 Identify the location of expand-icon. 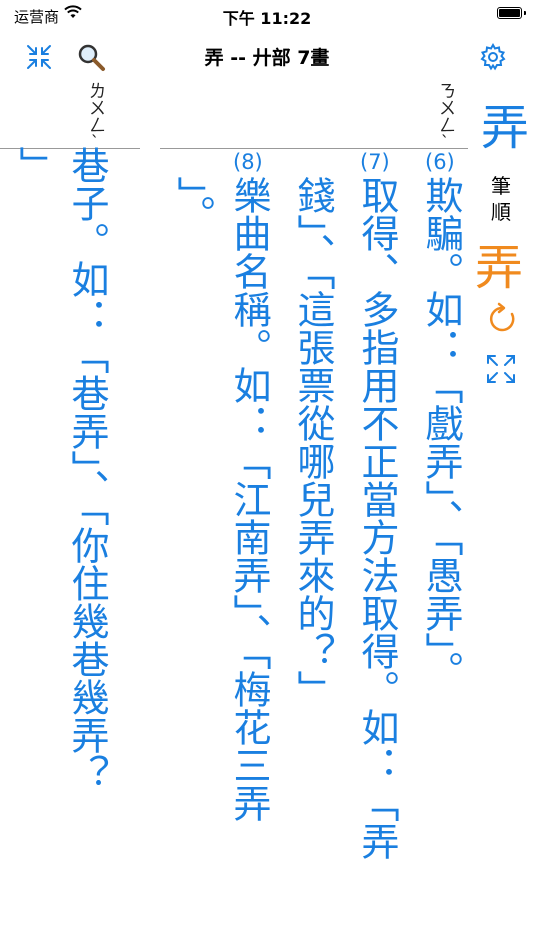
(501, 369).